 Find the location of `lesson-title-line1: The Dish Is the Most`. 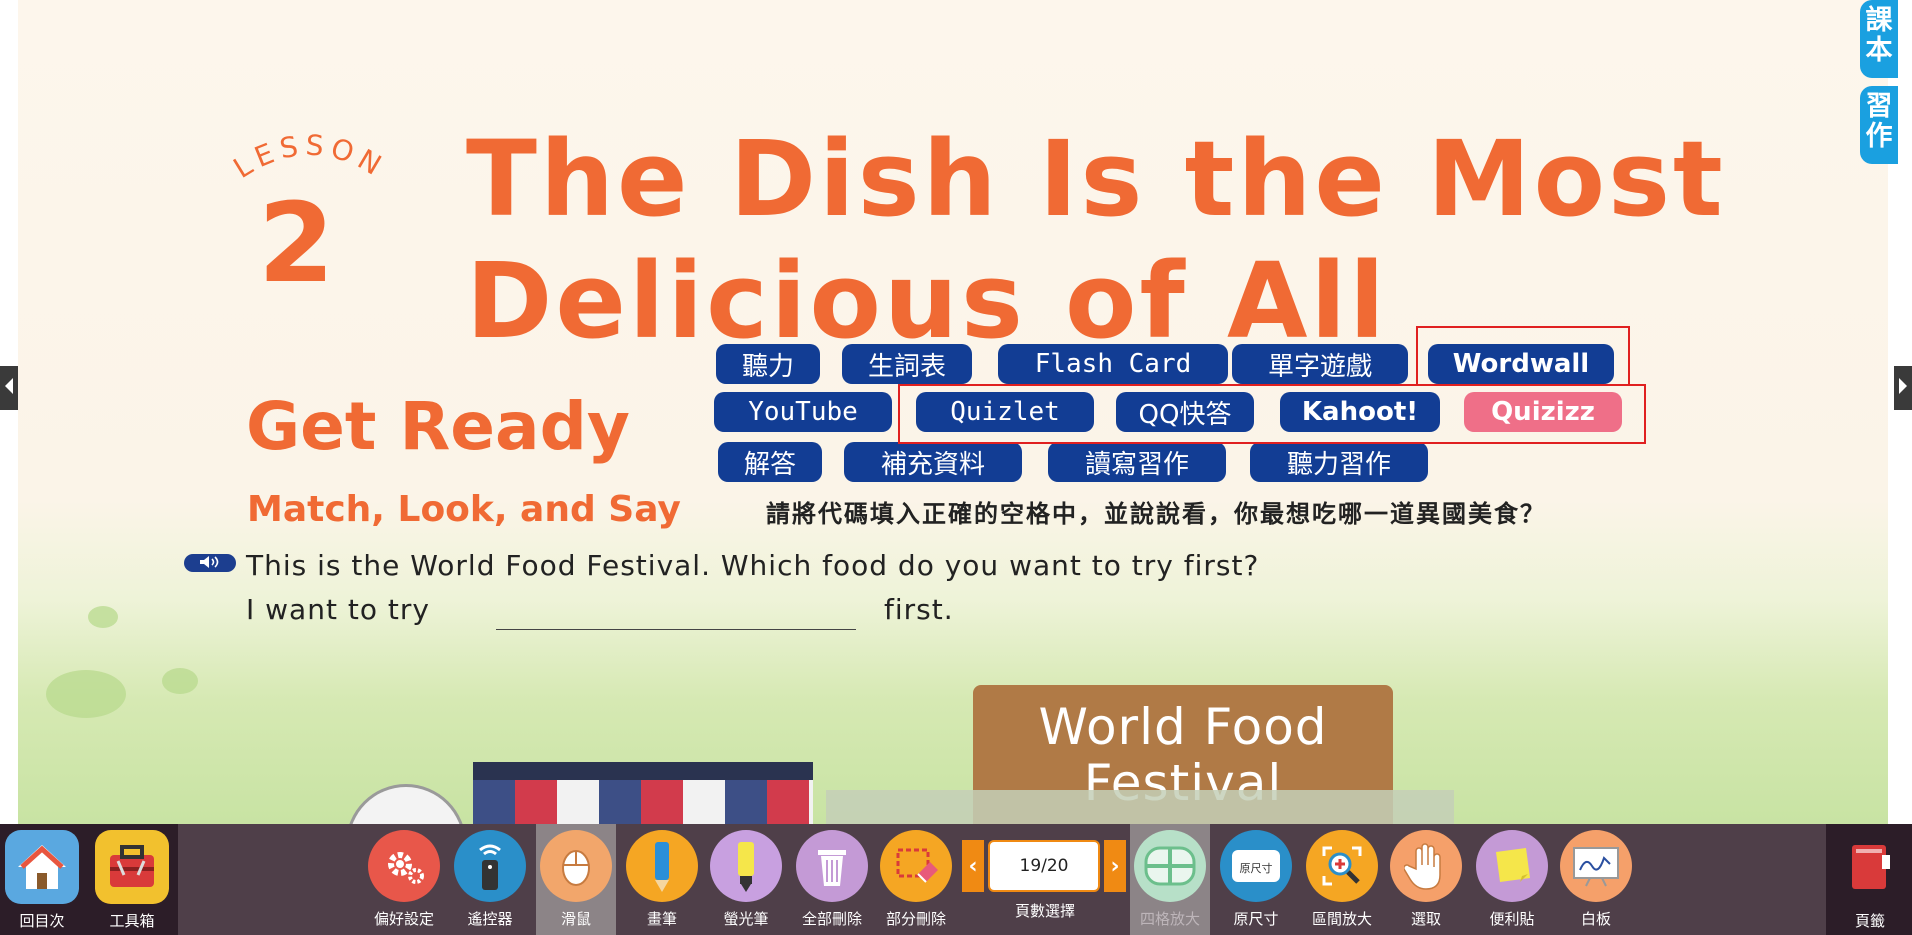

lesson-title-line1: The Dish Is the Most is located at coordinates (1096, 179).